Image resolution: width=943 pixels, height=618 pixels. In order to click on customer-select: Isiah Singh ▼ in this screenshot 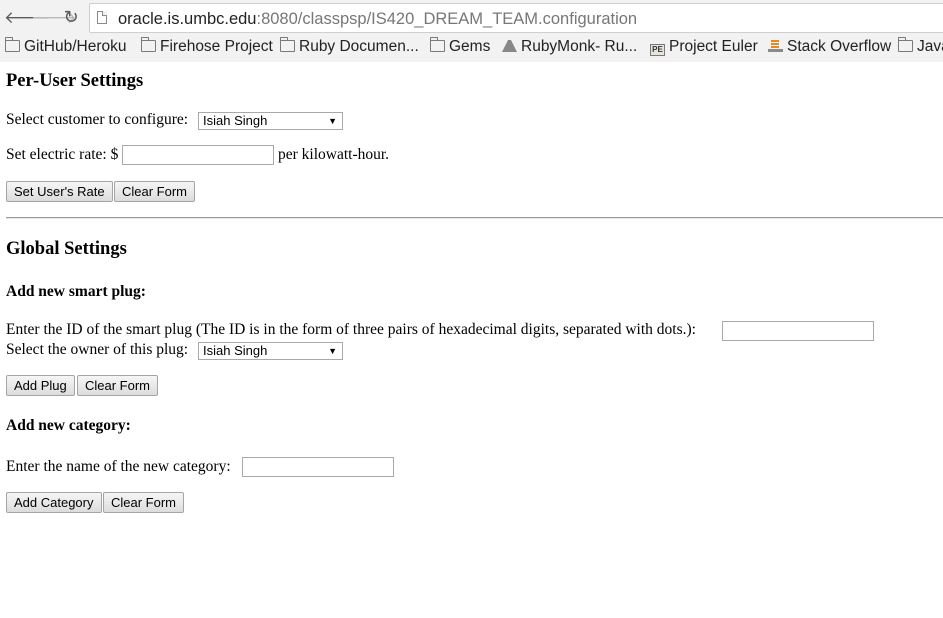, I will do `click(270, 121)`.